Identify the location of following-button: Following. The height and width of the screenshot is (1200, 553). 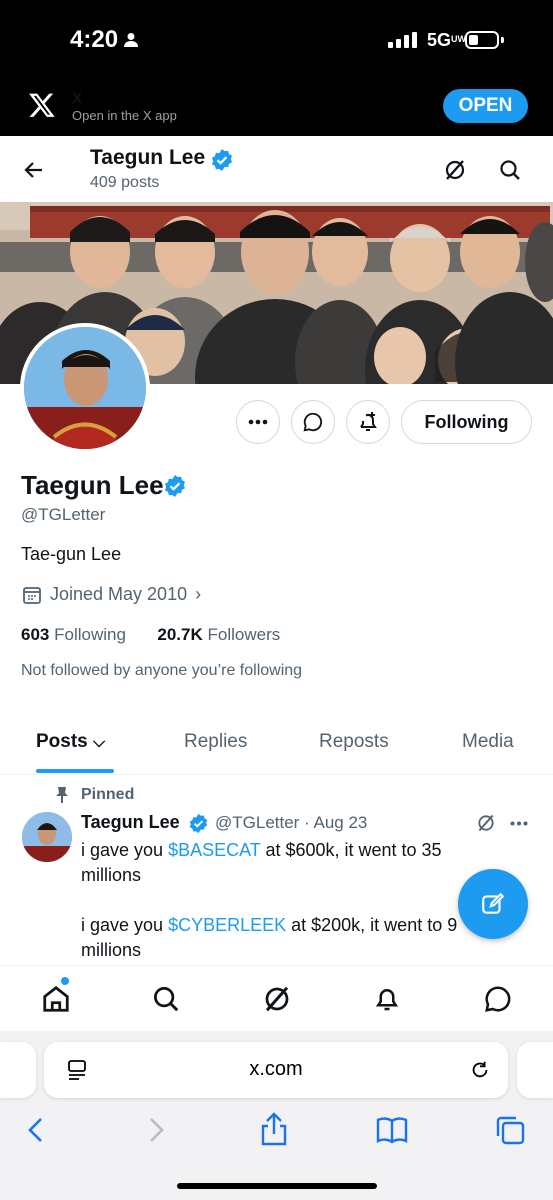
(466, 422).